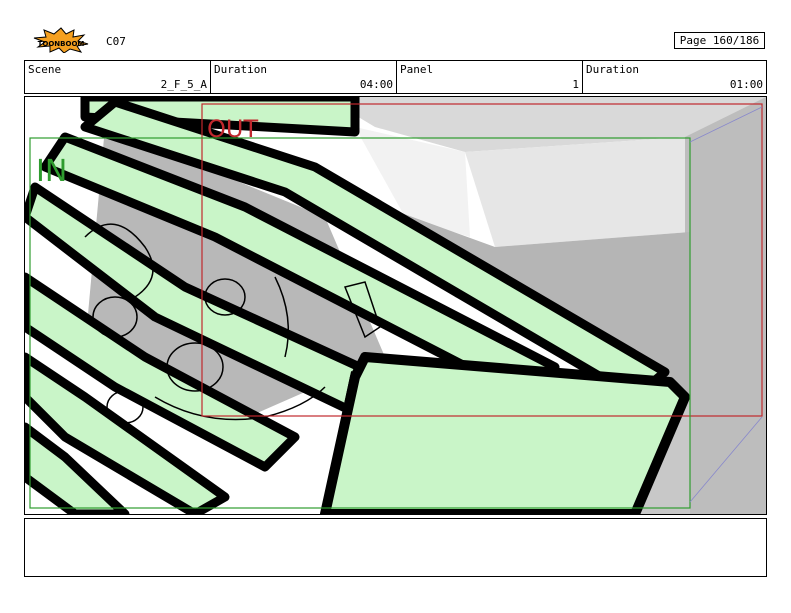 This screenshot has width=791, height=613. I want to click on episode-code: C07, so click(116, 41).